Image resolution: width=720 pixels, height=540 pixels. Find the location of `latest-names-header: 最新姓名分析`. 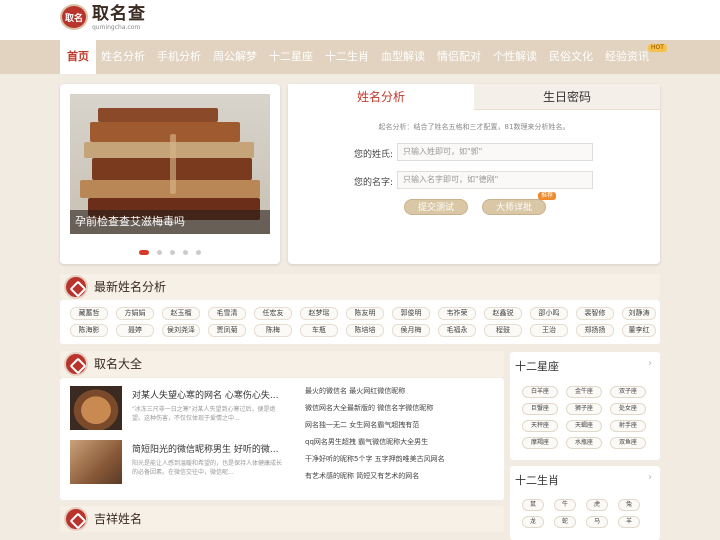

latest-names-header: 最新姓名分析 is located at coordinates (360, 287).